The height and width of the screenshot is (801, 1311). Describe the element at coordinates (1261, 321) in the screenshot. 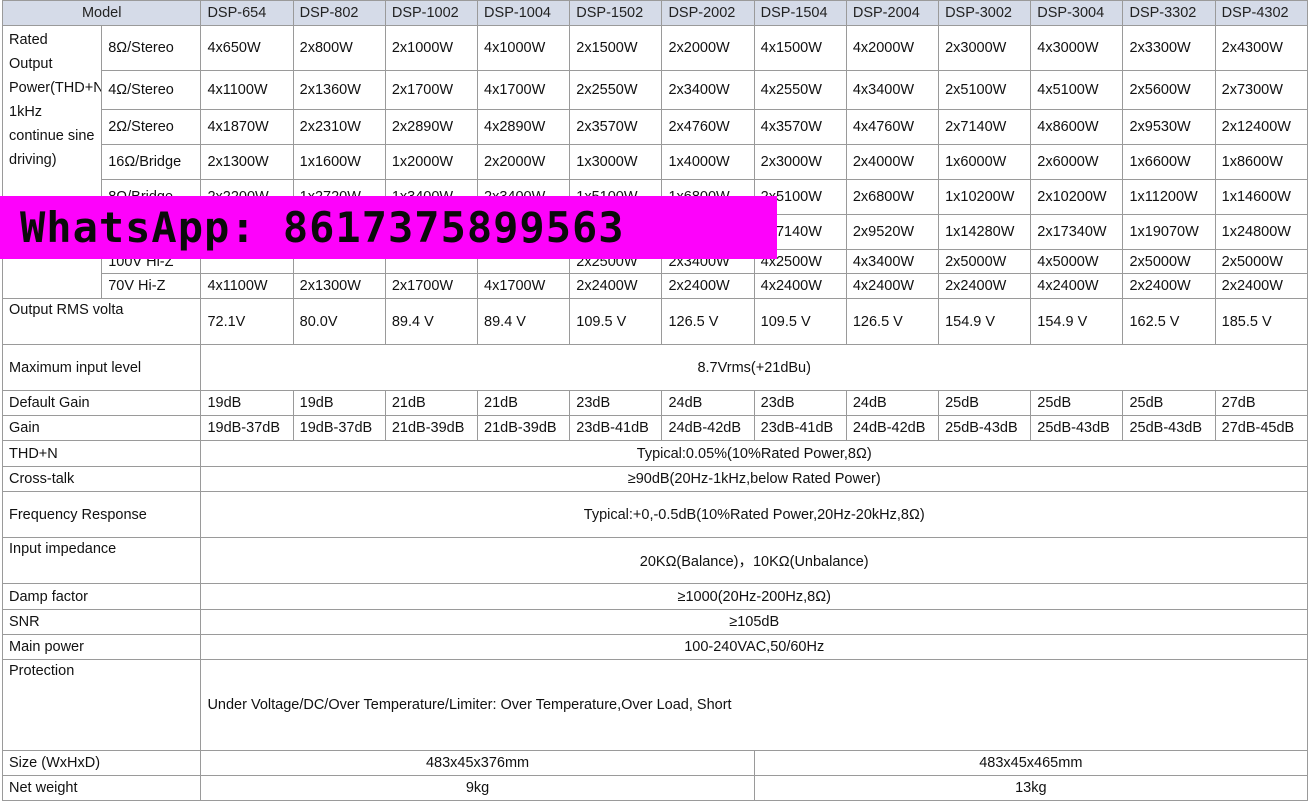

I see `rms-volt-value-cell: 185.5 V` at that location.